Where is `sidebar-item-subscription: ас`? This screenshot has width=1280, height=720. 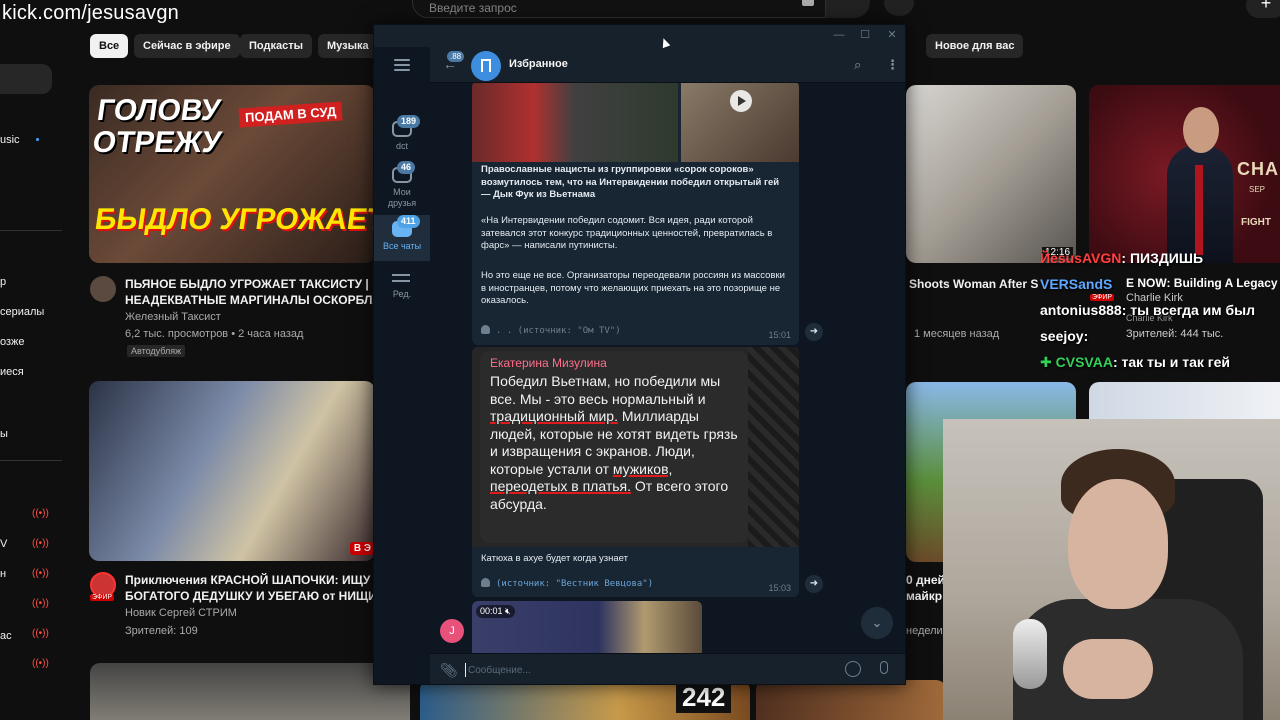 sidebar-item-subscription: ас is located at coordinates (6, 636).